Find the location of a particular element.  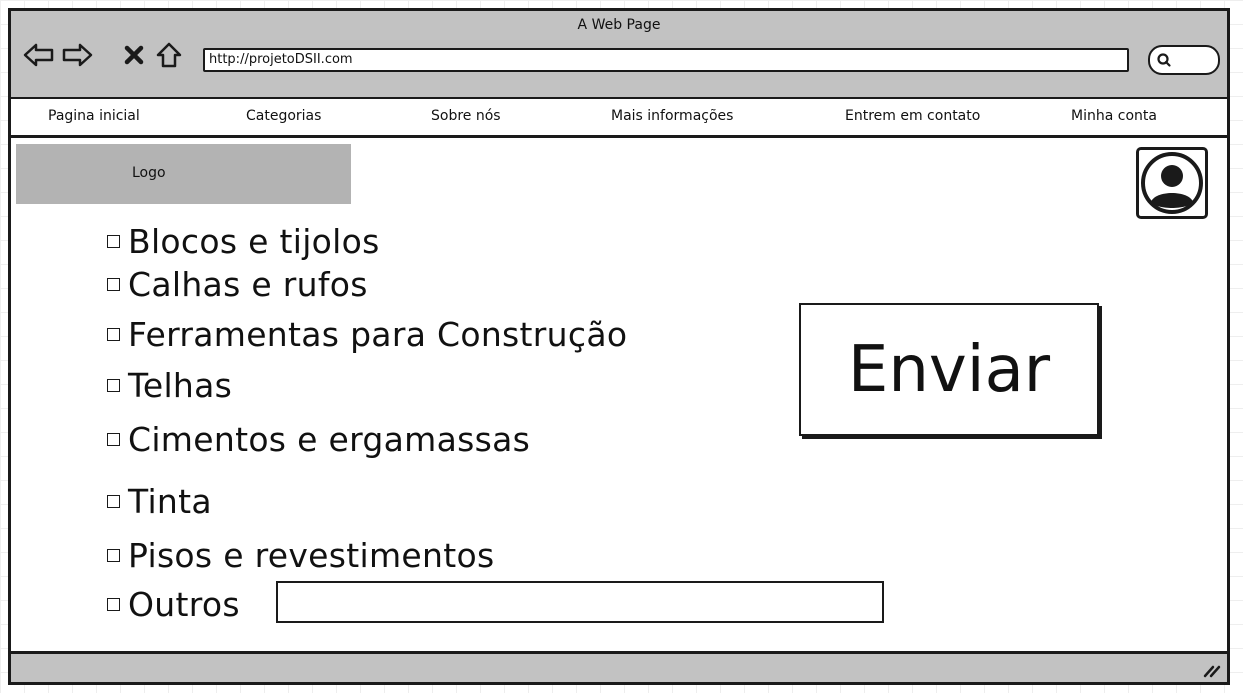

category-item-blocos: Blocos e tijolos is located at coordinates (243, 241).